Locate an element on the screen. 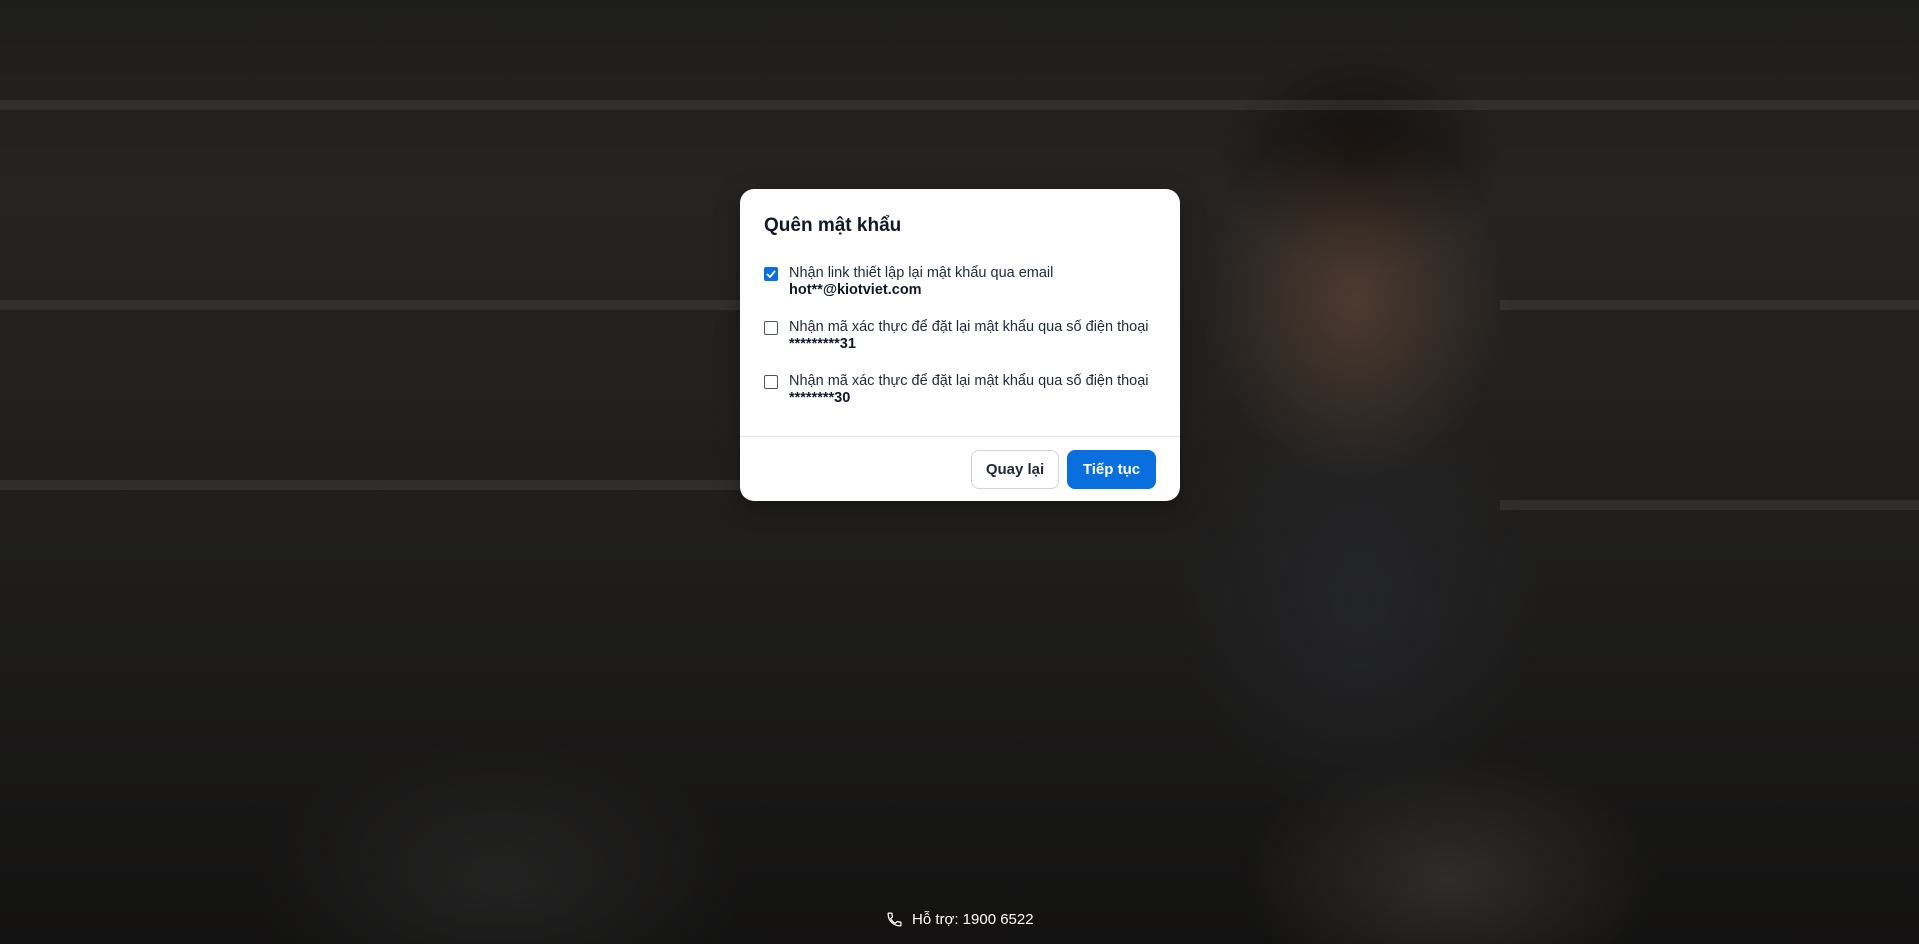 This screenshot has width=1919, height=944. support-text: Hỗ trợ: 1900 6522 is located at coordinates (973, 919).